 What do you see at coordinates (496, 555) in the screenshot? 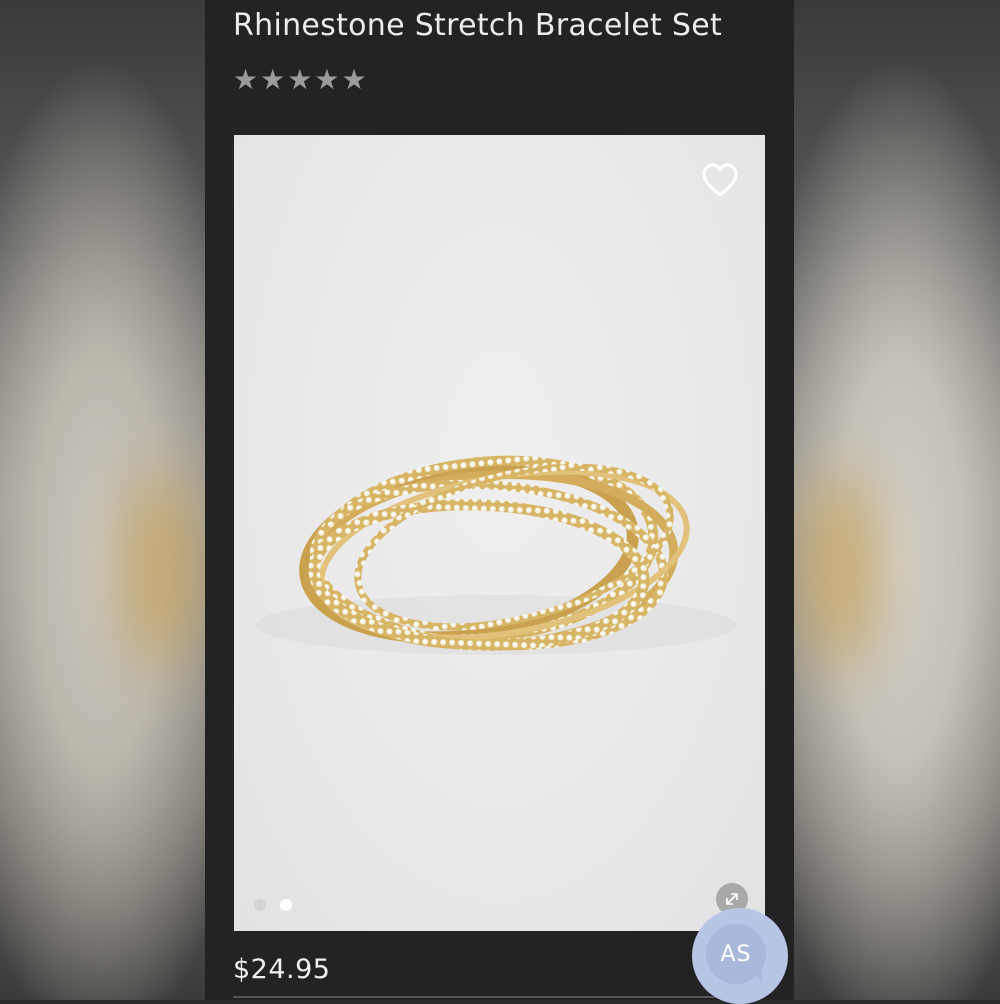
I see `bracelet-illustration` at bounding box center [496, 555].